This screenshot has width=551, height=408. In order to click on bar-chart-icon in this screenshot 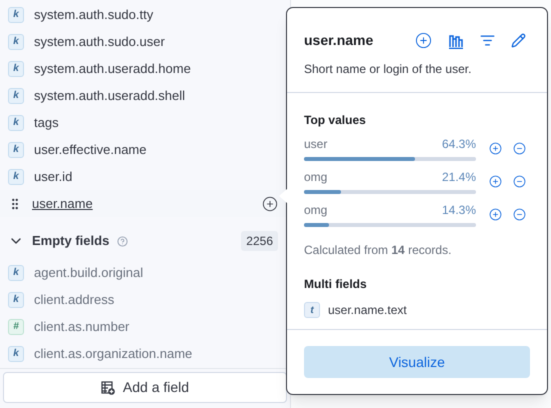, I will do `click(456, 40)`.